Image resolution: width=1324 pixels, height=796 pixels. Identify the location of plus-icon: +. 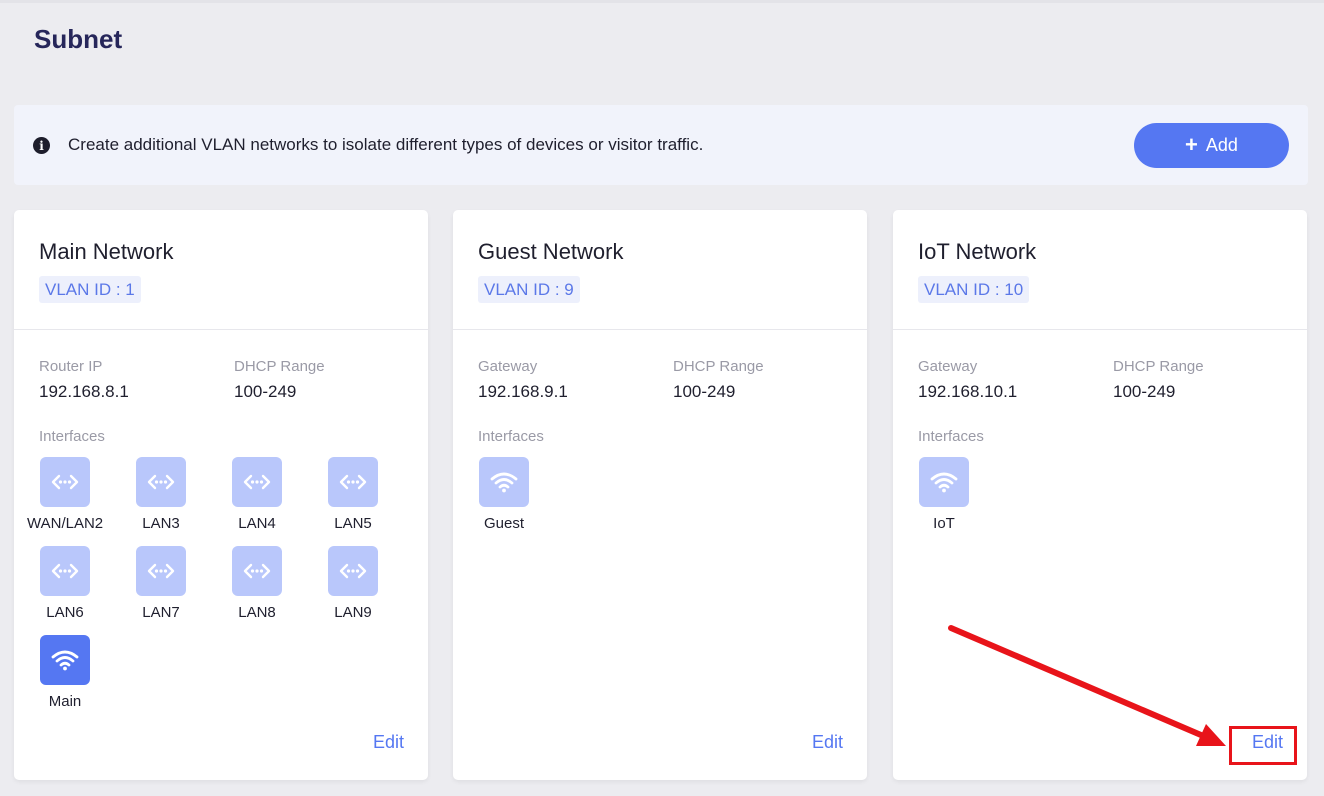
(1191, 144).